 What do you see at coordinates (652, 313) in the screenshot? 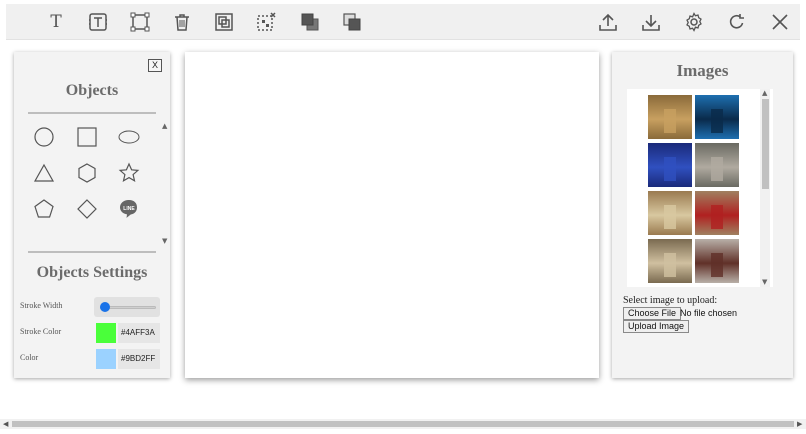
I see `choose-file-button: Choose File` at bounding box center [652, 313].